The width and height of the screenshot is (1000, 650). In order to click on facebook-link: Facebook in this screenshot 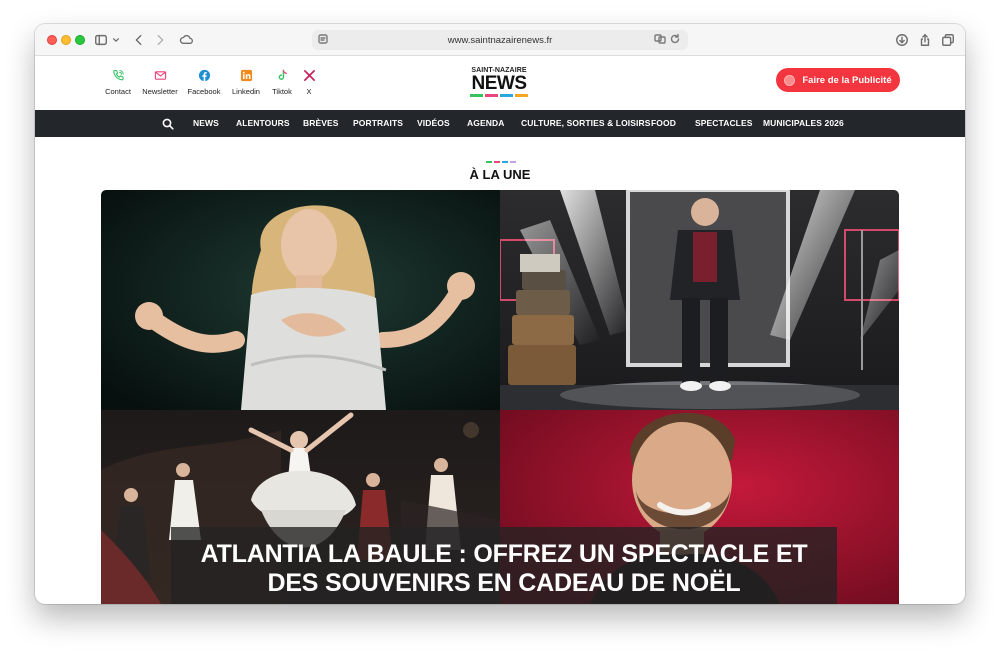, I will do `click(204, 82)`.